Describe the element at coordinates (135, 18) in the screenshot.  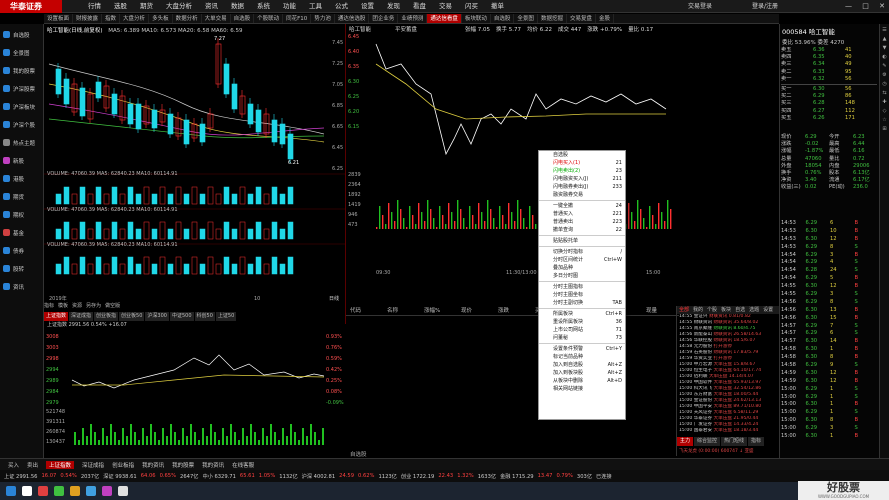
I see `function-tab: 大盘分析` at that location.